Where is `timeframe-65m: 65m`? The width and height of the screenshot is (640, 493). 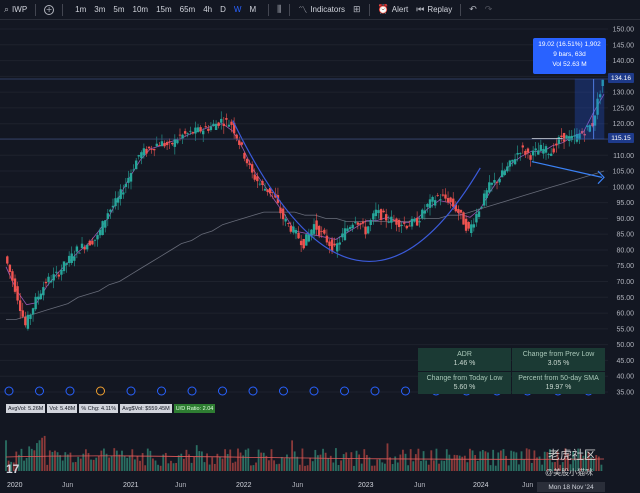 timeframe-65m: 65m is located at coordinates (188, 9).